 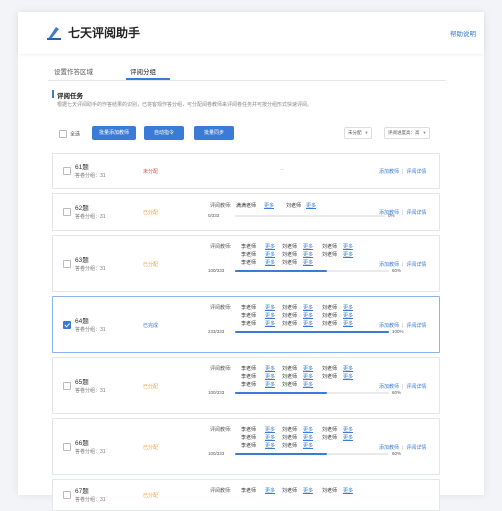 I want to click on select-all-checkbox, so click(x=63, y=134).